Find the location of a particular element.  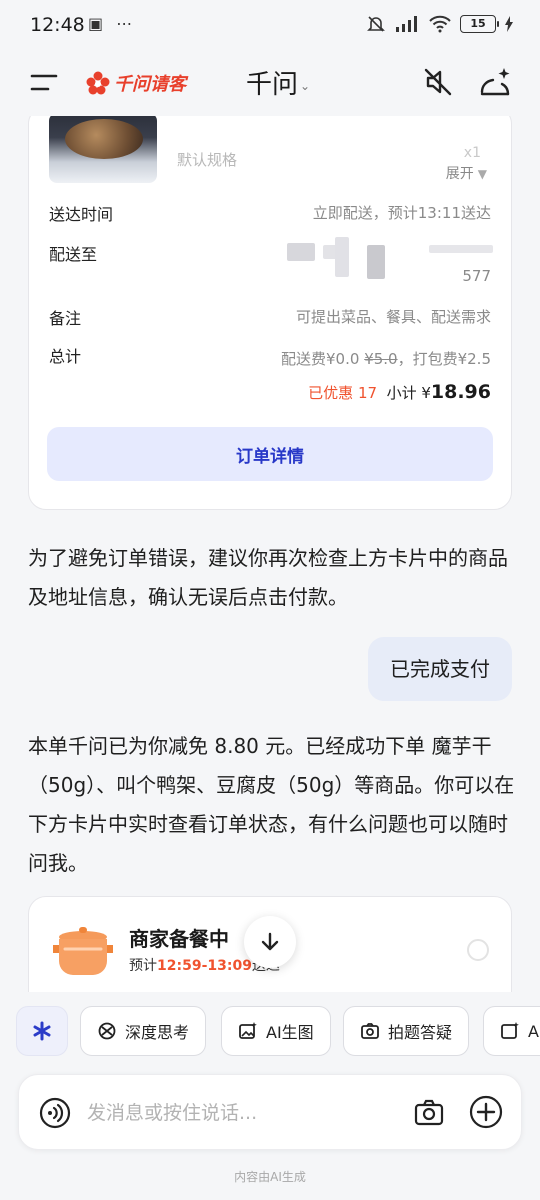

item-quantity: x1 is located at coordinates (472, 153).